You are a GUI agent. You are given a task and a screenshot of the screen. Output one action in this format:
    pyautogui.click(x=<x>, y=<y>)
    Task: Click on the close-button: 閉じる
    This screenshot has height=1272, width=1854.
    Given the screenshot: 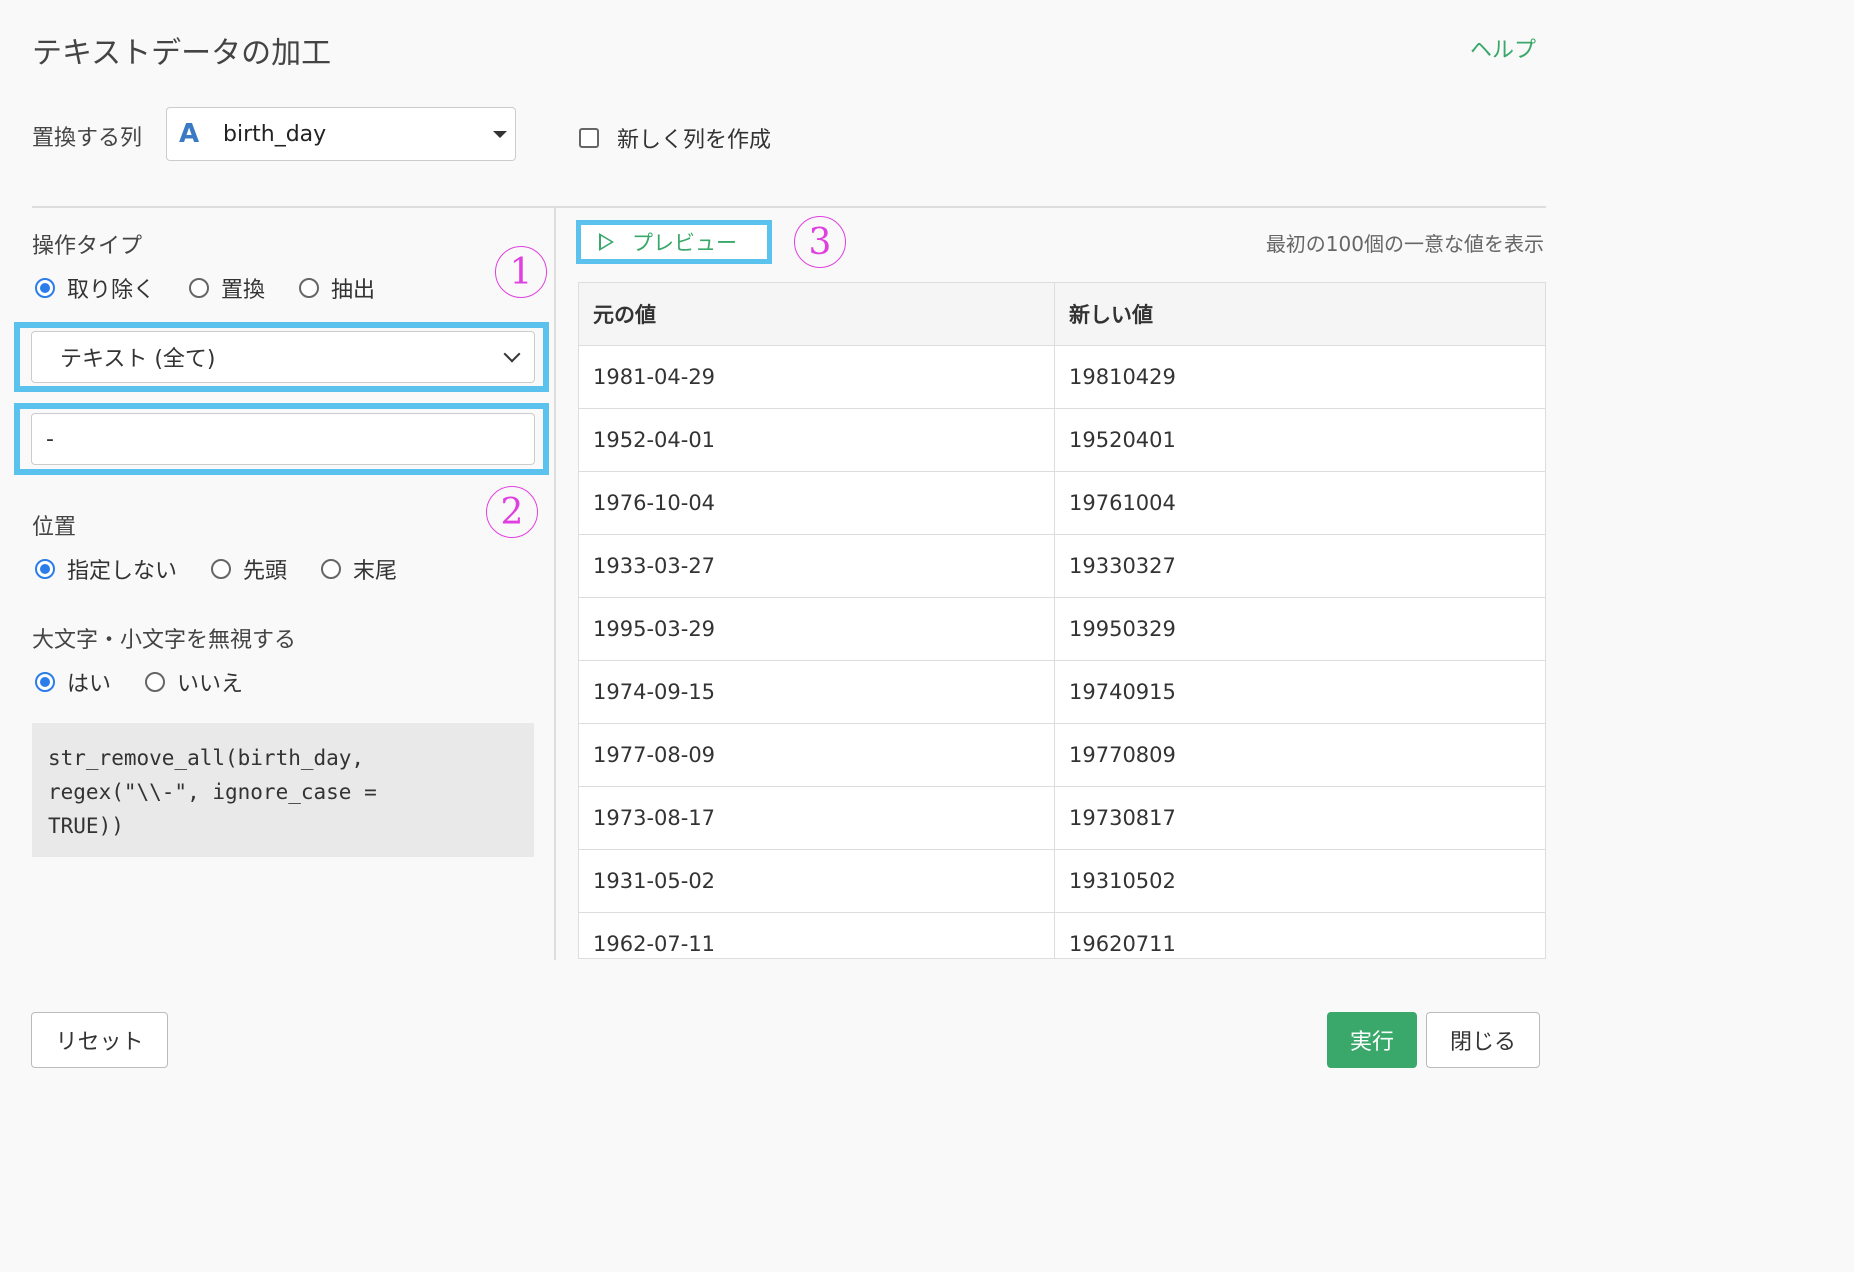 What is the action you would take?
    pyautogui.click(x=1483, y=1040)
    